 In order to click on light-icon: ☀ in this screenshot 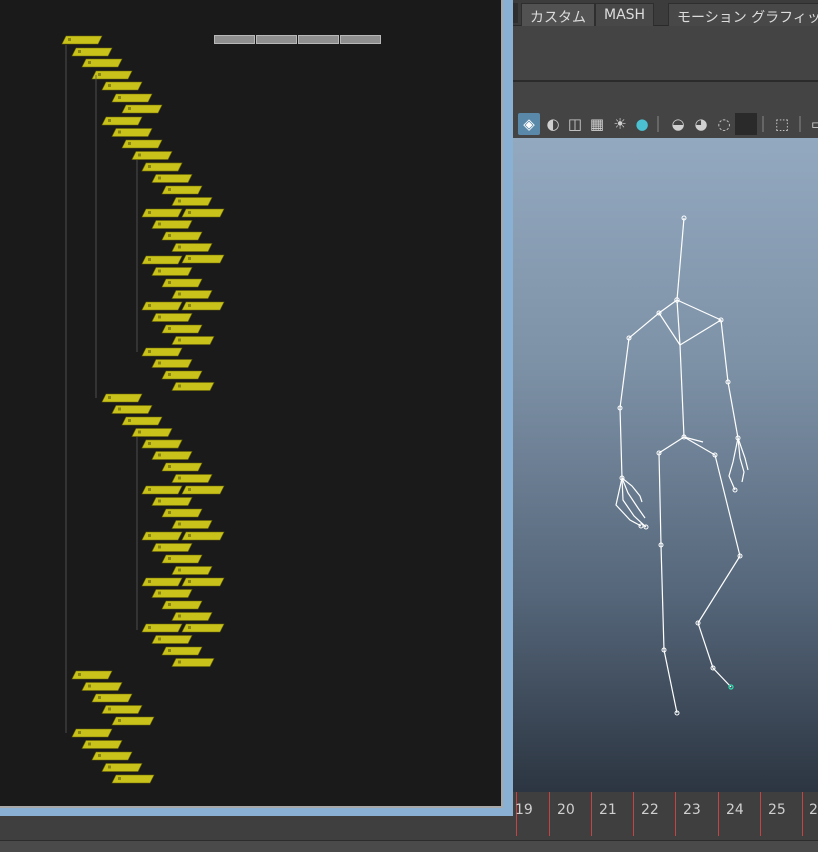, I will do `click(620, 124)`.